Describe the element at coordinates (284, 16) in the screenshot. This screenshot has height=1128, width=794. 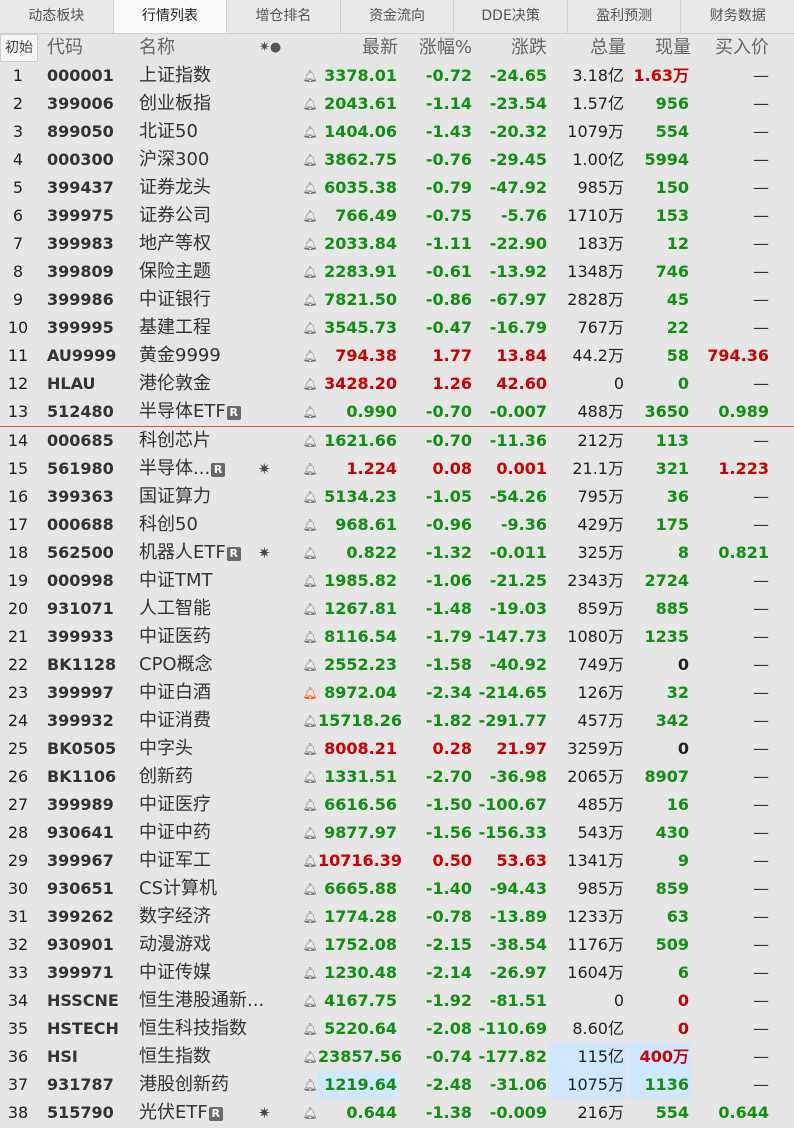
I see `tab-2: 增仓排名` at that location.